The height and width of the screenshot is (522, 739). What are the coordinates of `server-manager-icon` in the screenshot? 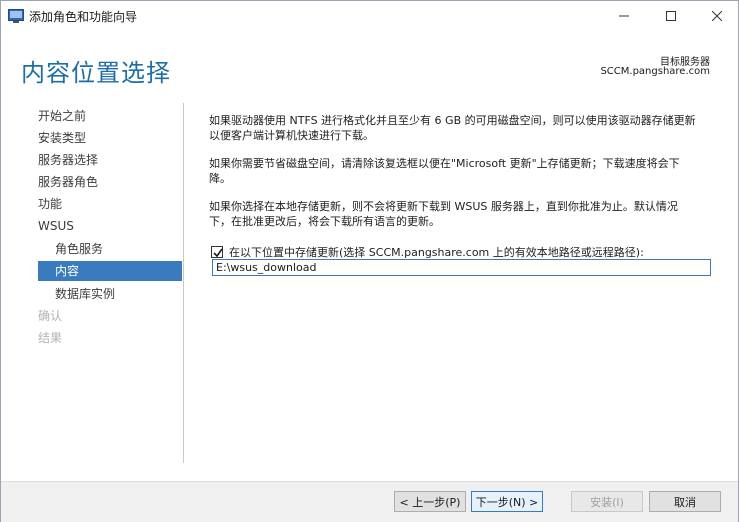 It's located at (16, 16).